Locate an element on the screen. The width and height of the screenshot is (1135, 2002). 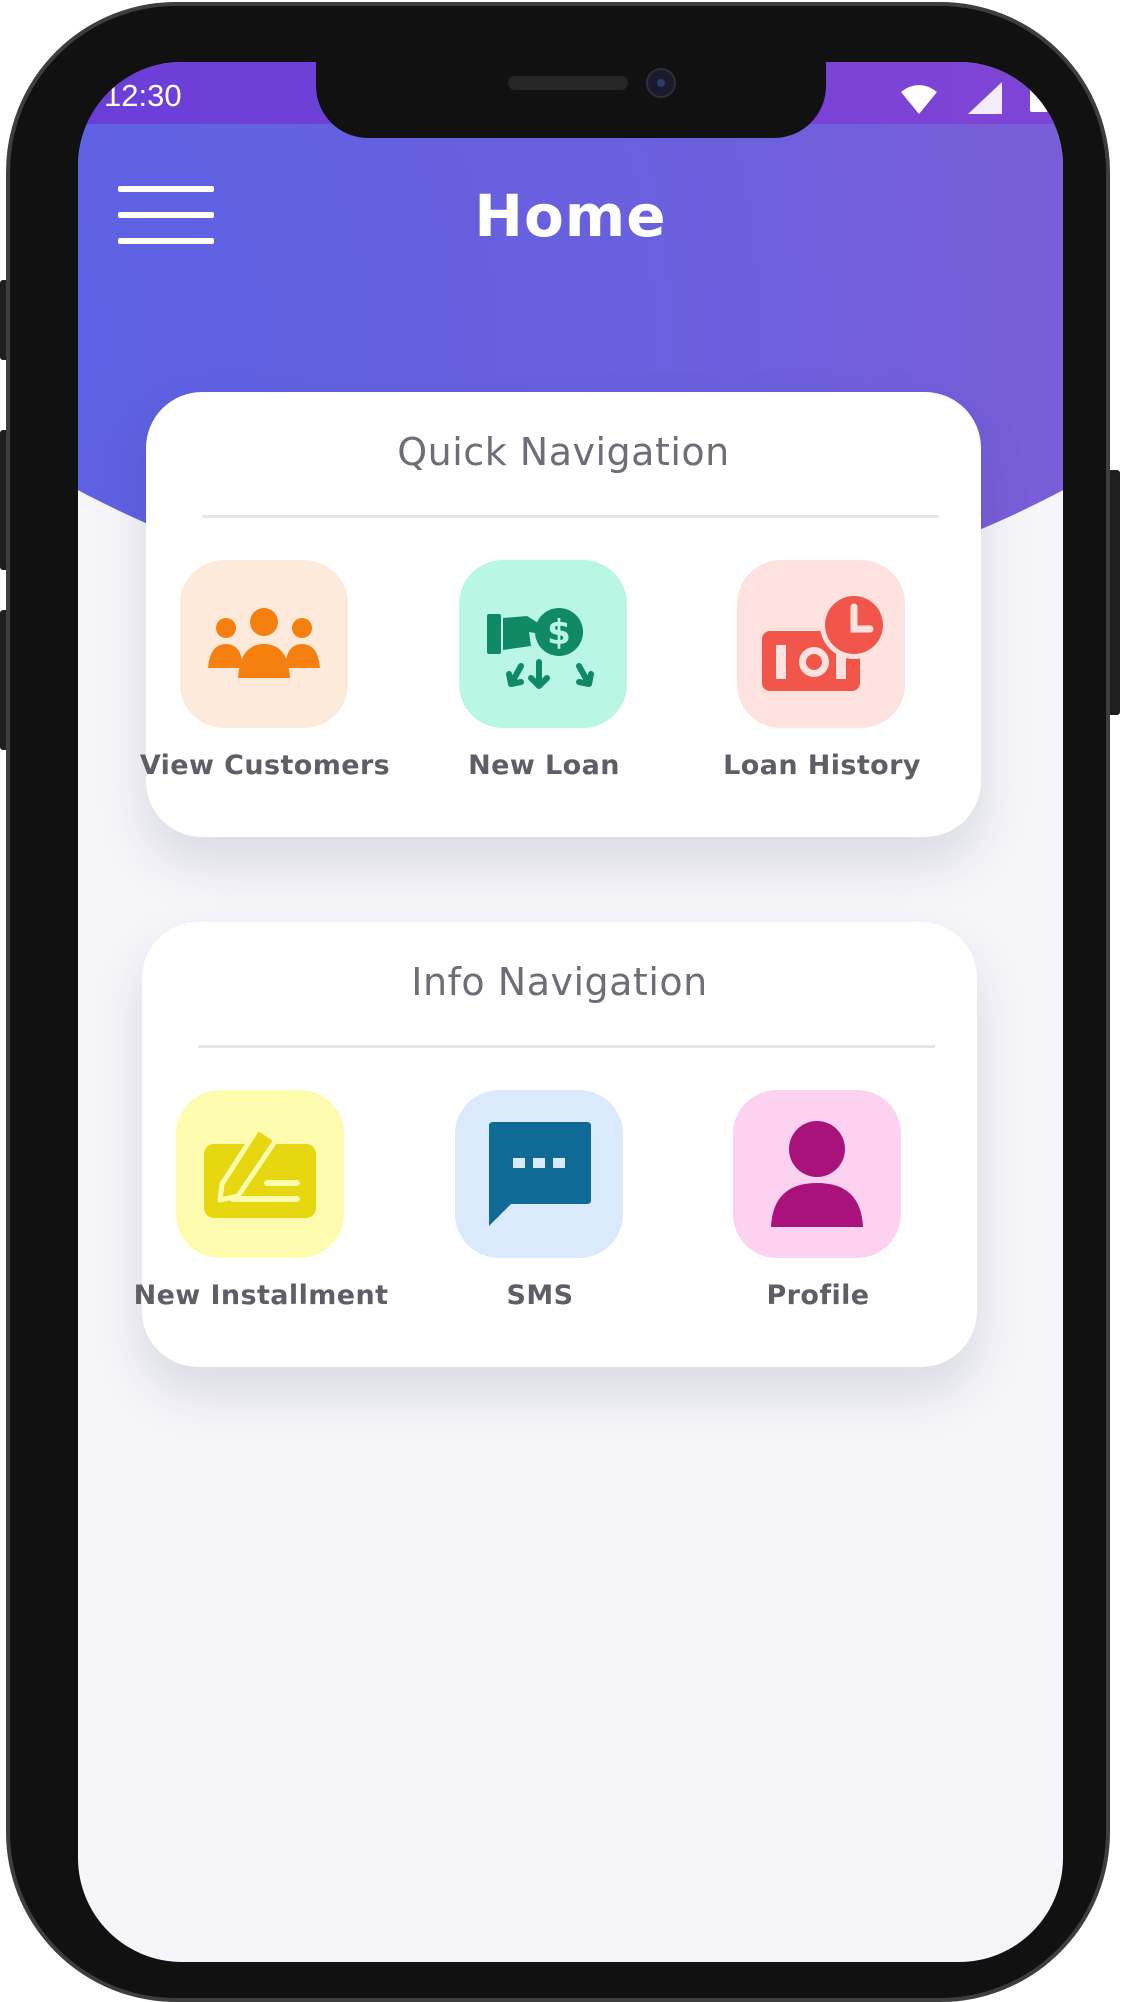
profile-tile is located at coordinates (817, 1174).